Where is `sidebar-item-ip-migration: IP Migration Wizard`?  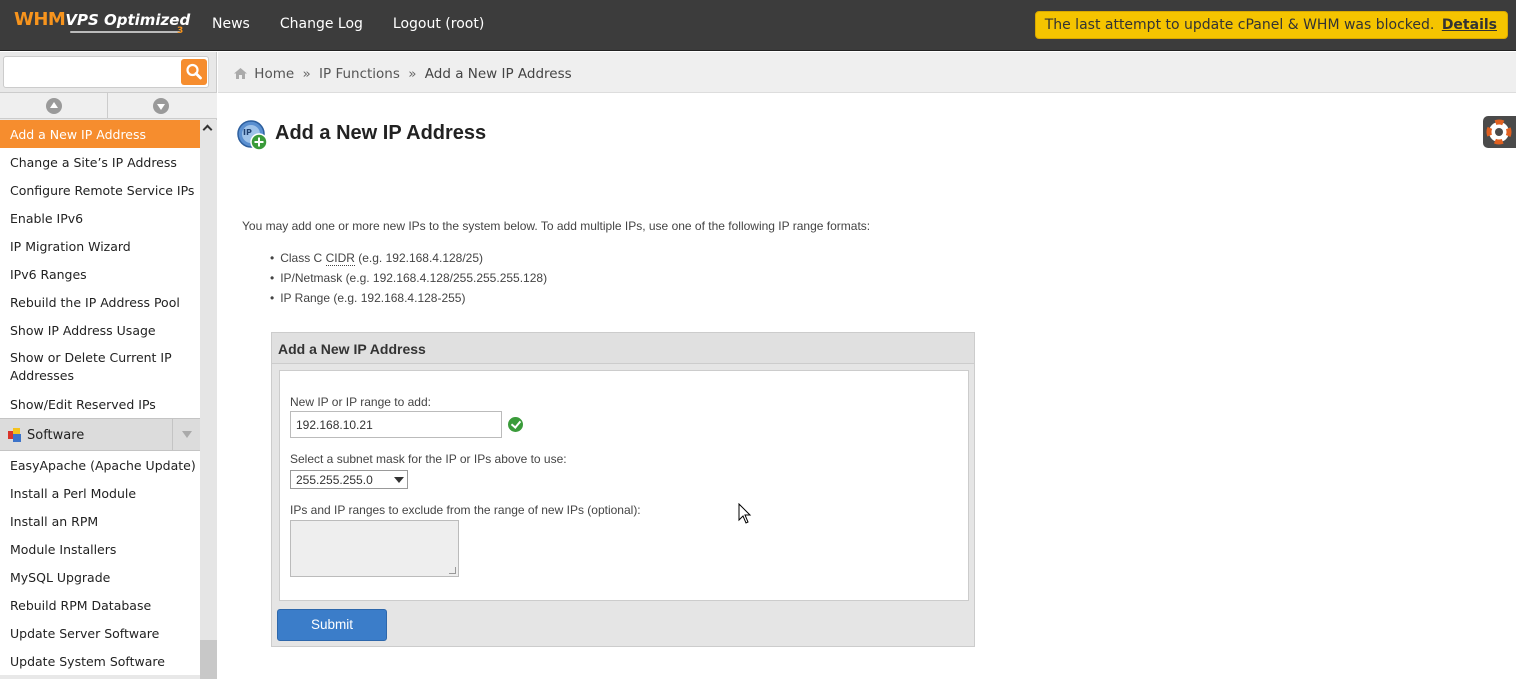
sidebar-item-ip-migration: IP Migration Wizard is located at coordinates (100, 246).